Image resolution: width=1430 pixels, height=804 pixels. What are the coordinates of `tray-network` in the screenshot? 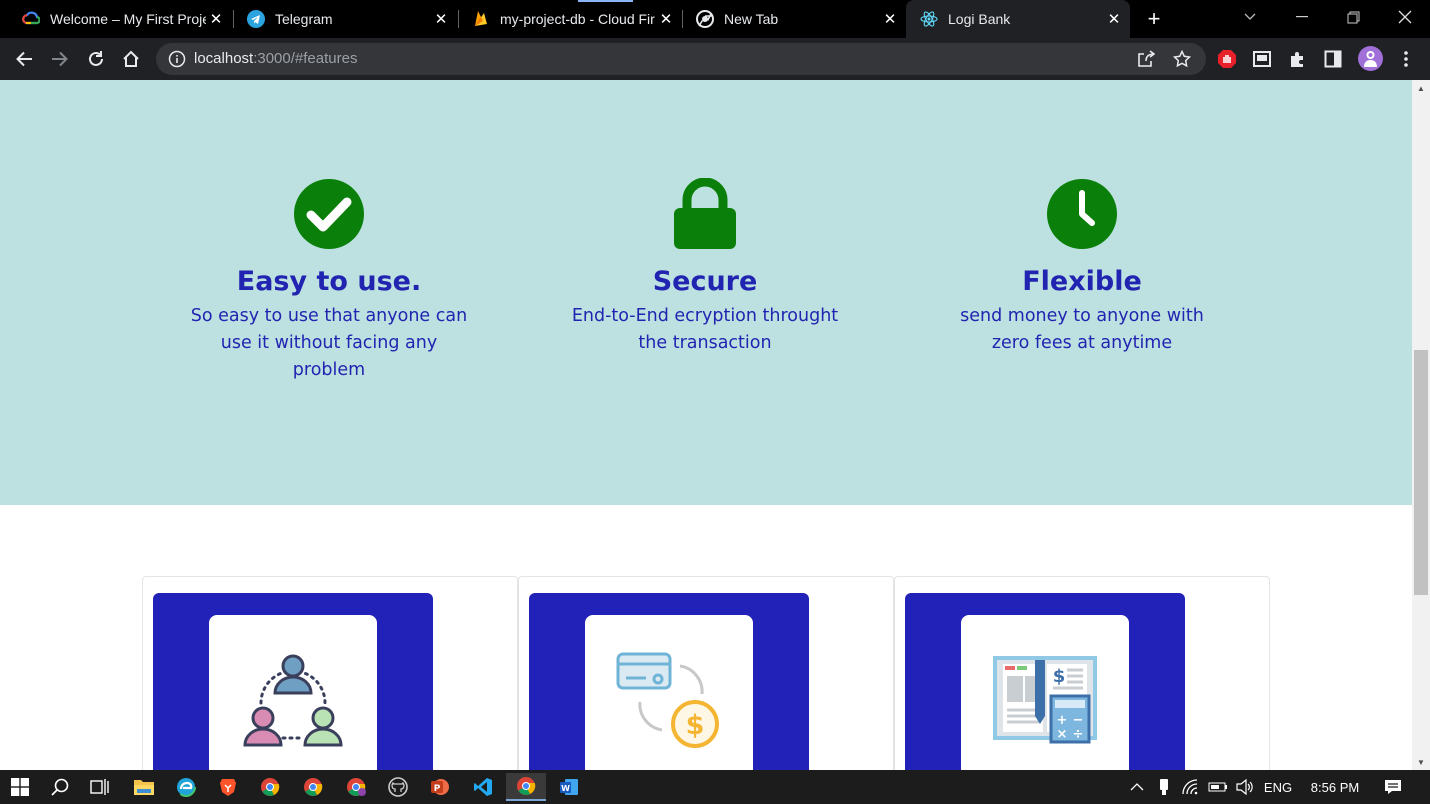 It's located at (1191, 787).